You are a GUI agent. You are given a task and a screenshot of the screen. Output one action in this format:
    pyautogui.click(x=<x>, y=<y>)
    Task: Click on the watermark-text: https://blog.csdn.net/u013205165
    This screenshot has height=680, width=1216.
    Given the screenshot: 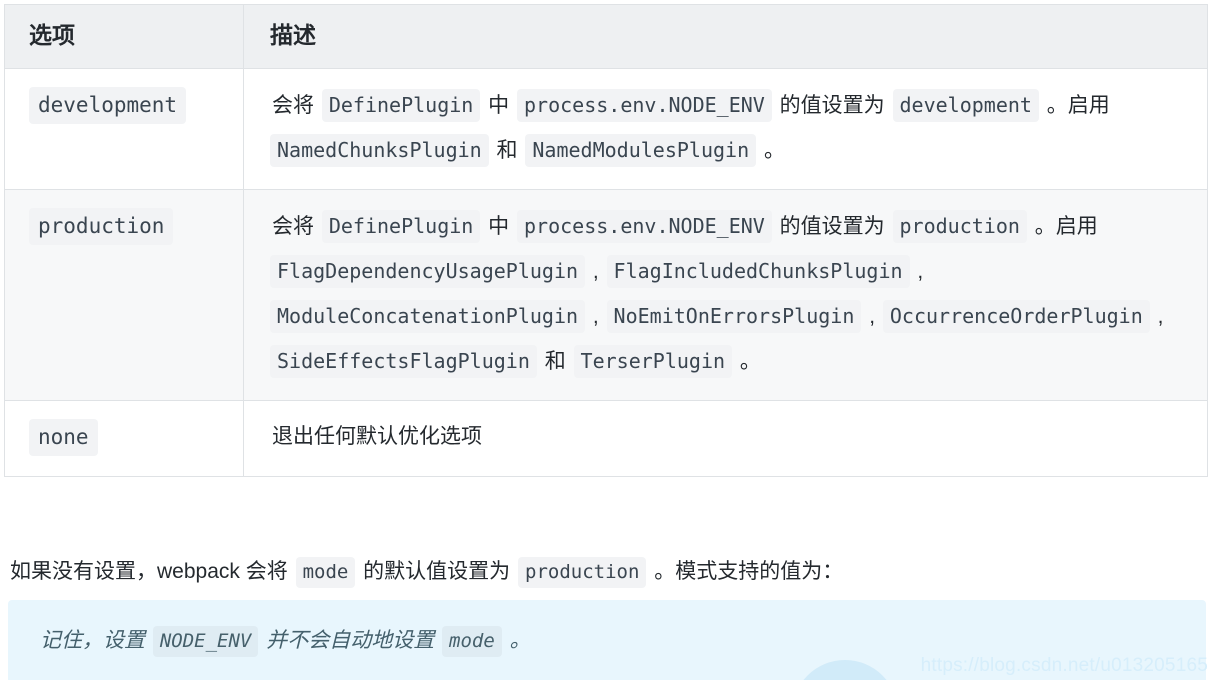 What is the action you would take?
    pyautogui.click(x=1064, y=665)
    